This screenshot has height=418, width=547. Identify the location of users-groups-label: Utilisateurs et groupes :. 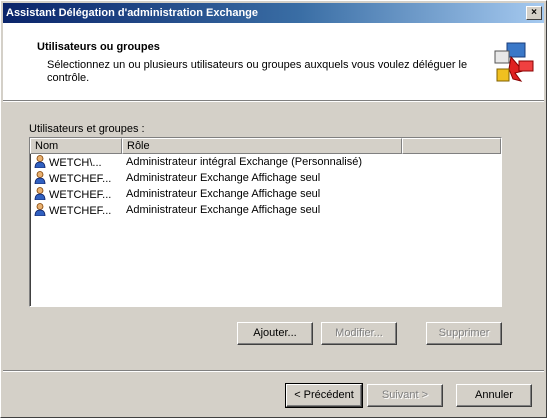
(87, 129).